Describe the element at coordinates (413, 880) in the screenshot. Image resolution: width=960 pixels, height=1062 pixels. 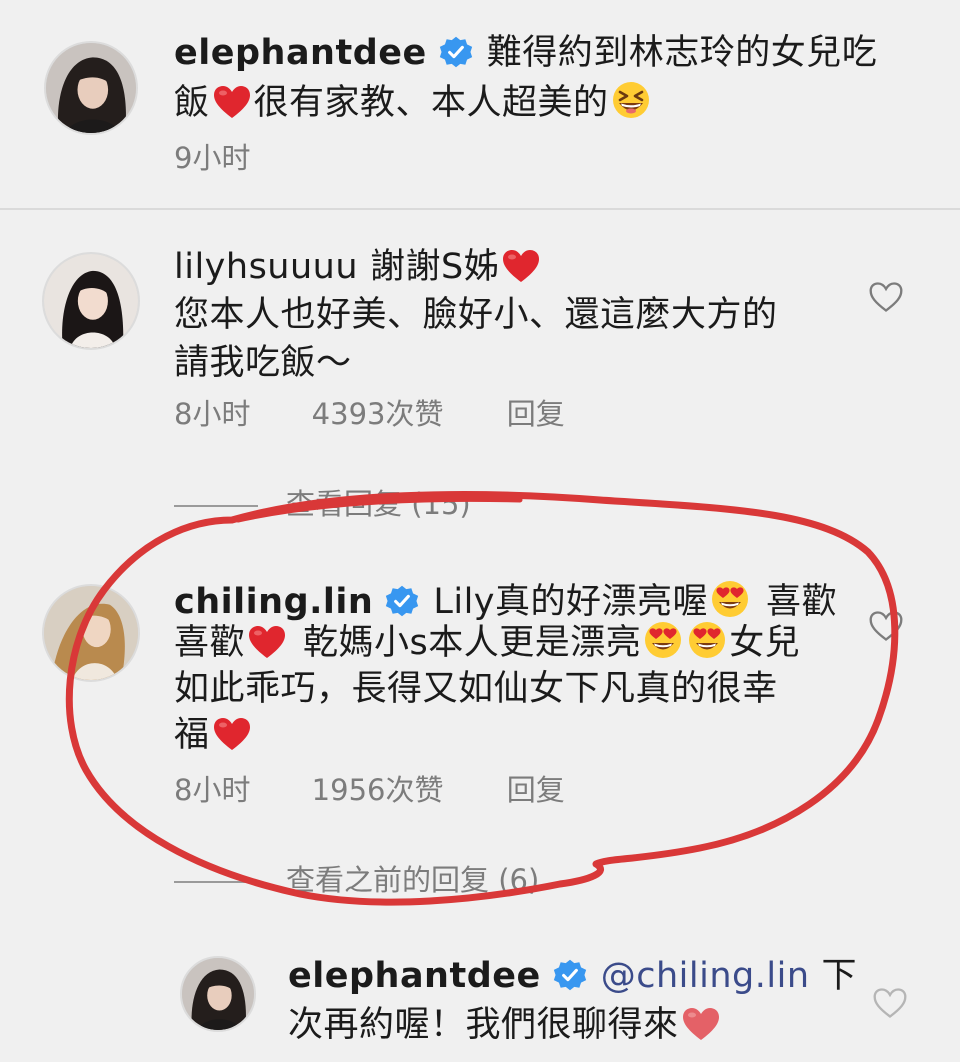
I see `view-replies-label: 查看之前的回复 (6)` at that location.